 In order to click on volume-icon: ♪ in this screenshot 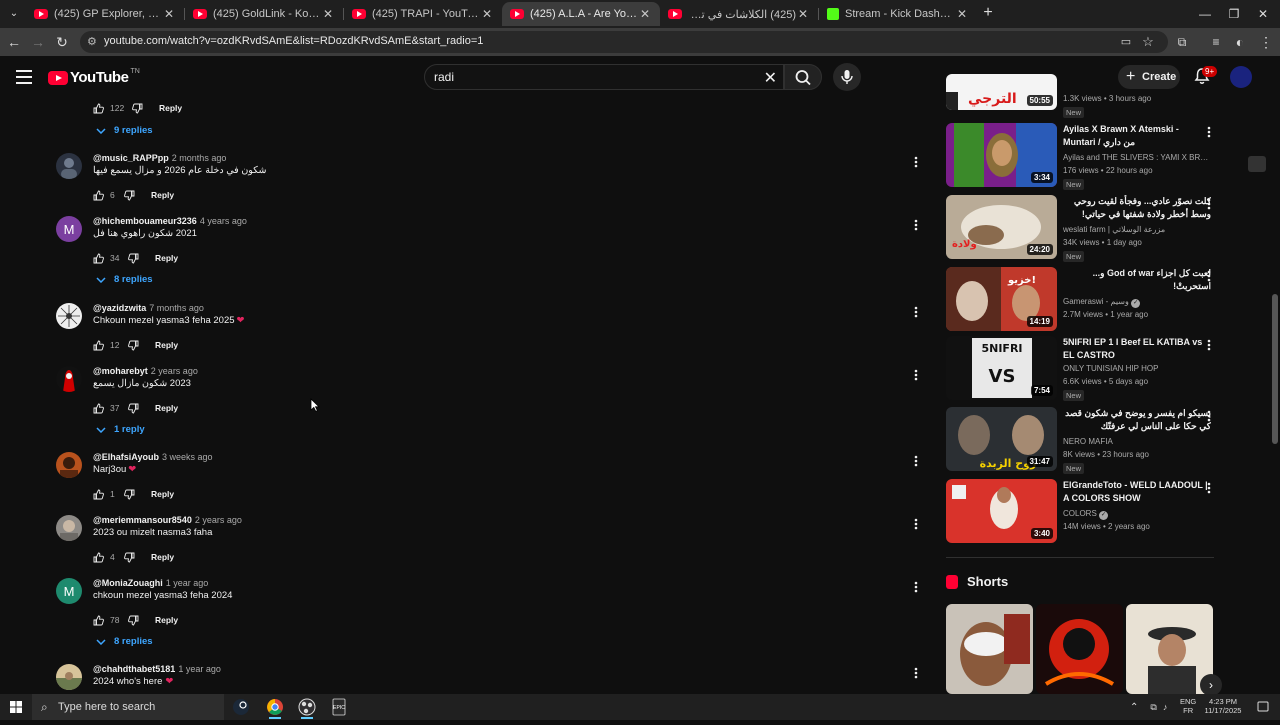, I will do `click(1165, 707)`.